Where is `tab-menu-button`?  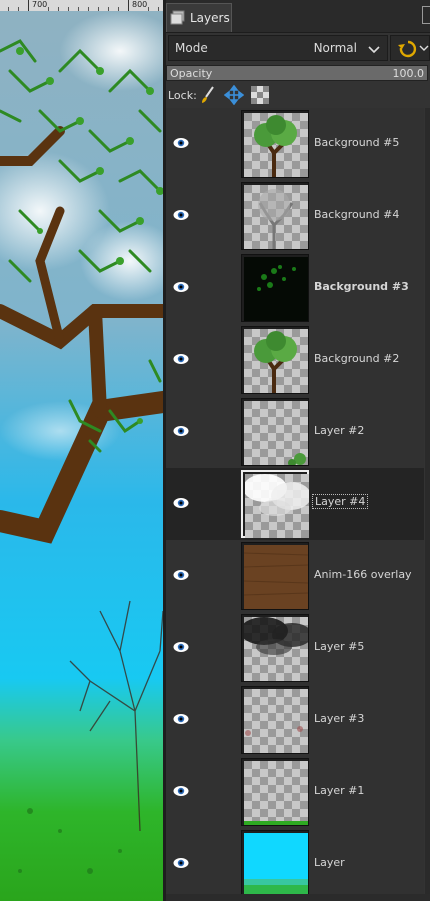 tab-menu-button is located at coordinates (426, 15).